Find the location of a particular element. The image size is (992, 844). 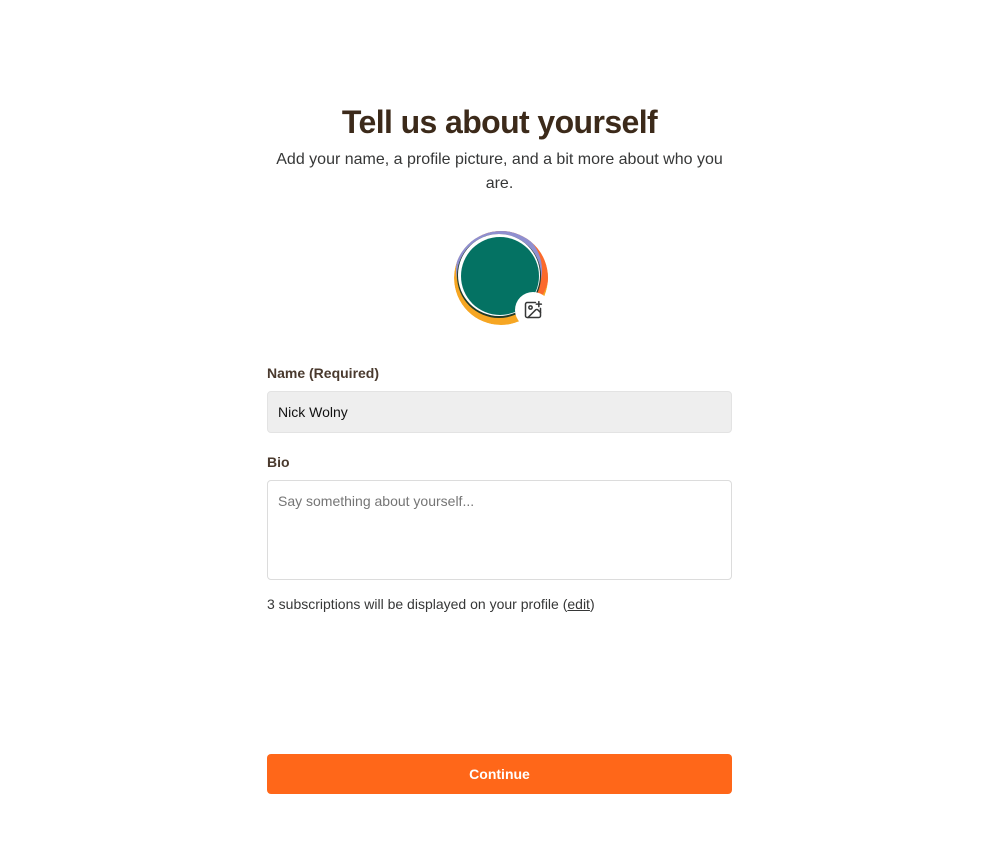

page-title: Tell us about yourself is located at coordinates (499, 122).